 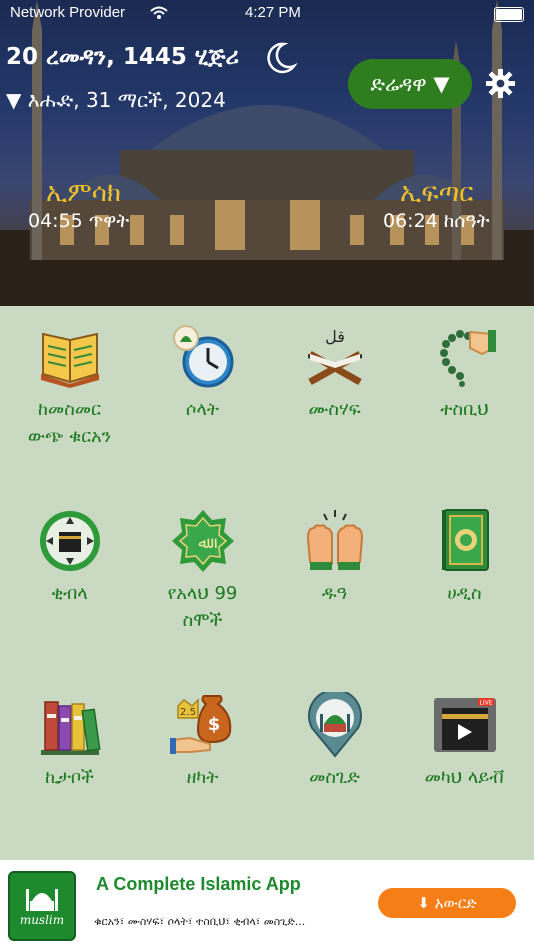 What do you see at coordinates (79, 221) in the screenshot?
I see `imsak-time: 04:55 ጥዋት` at bounding box center [79, 221].